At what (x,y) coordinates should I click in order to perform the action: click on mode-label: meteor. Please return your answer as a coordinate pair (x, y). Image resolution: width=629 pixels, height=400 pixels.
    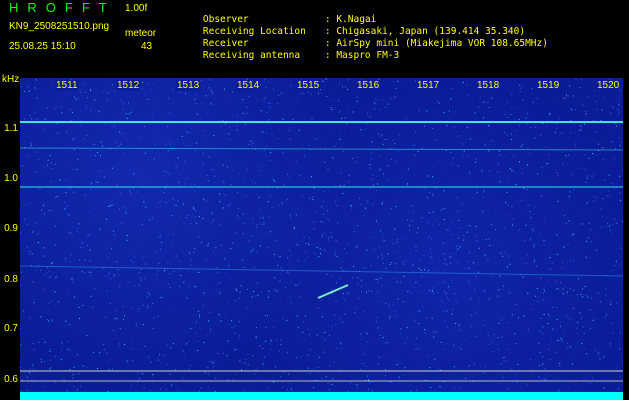
    Looking at the image, I should click on (141, 33).